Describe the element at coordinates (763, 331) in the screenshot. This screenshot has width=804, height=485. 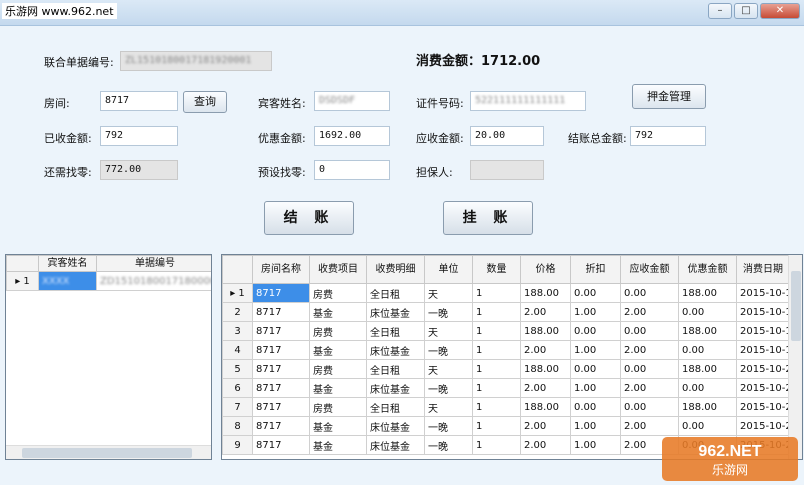
I see `table-cell: 2015-10-19` at that location.